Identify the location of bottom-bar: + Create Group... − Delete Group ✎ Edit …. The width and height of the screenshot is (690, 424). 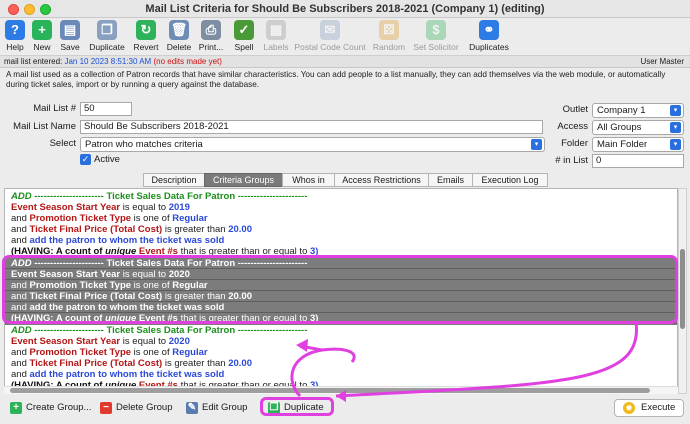
(345, 409).